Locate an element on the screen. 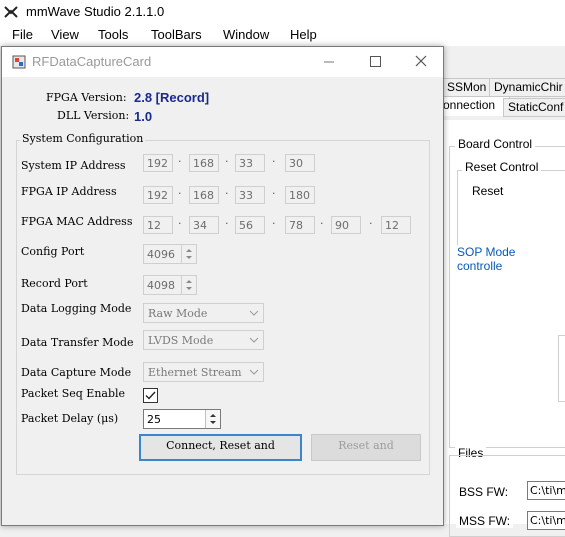 The image size is (565, 537). dll-version-value: 1.0 is located at coordinates (143, 116).